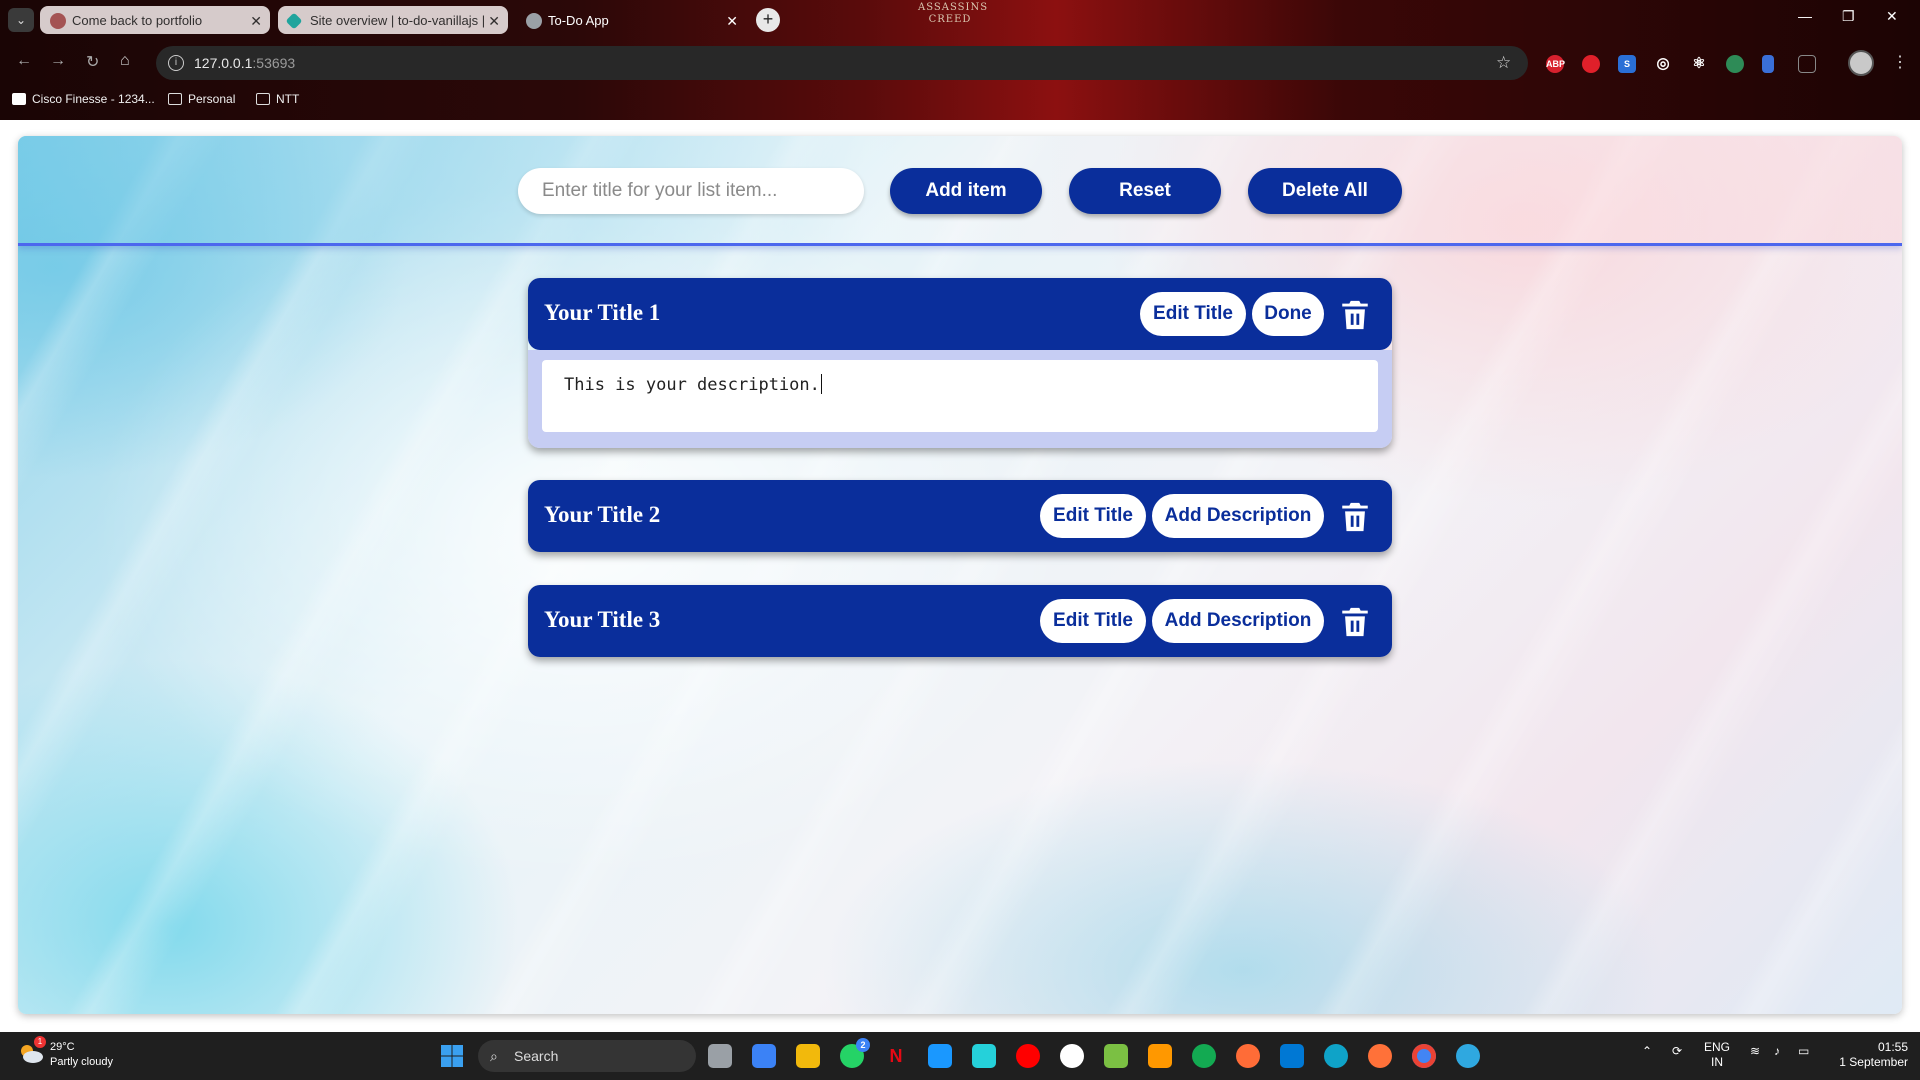  What do you see at coordinates (1735, 64) in the screenshot?
I see `globe-extension-icon` at bounding box center [1735, 64].